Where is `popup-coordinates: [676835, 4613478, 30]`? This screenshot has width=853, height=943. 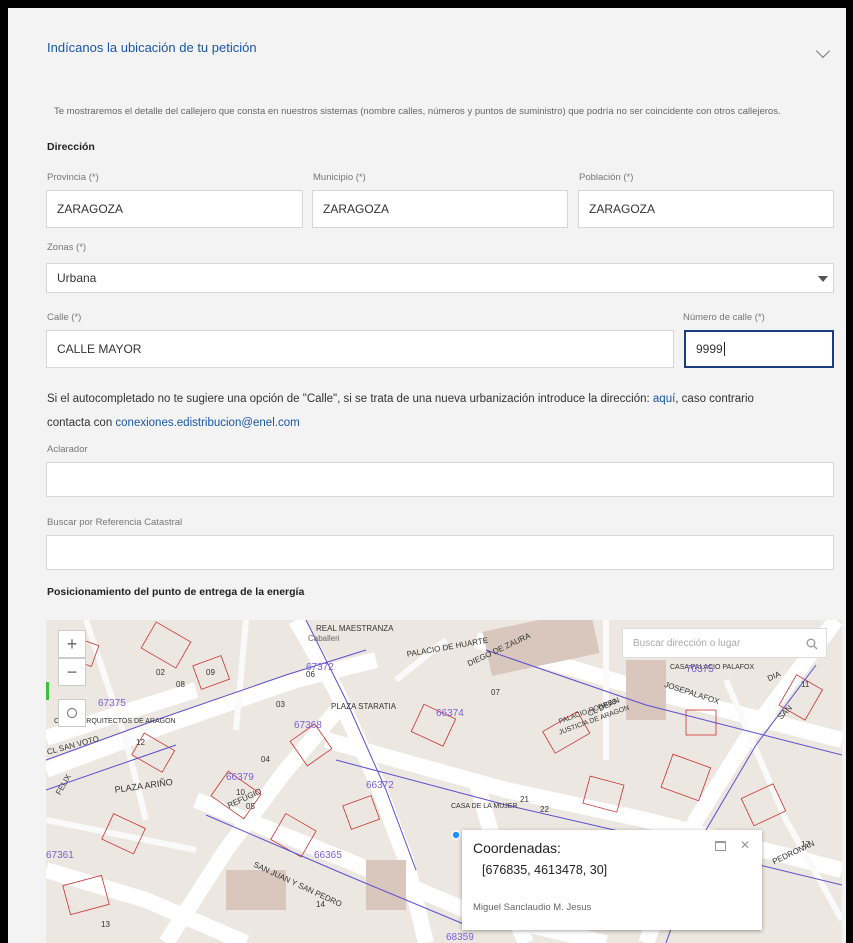 popup-coordinates: [676835, 4613478, 30] is located at coordinates (545, 870).